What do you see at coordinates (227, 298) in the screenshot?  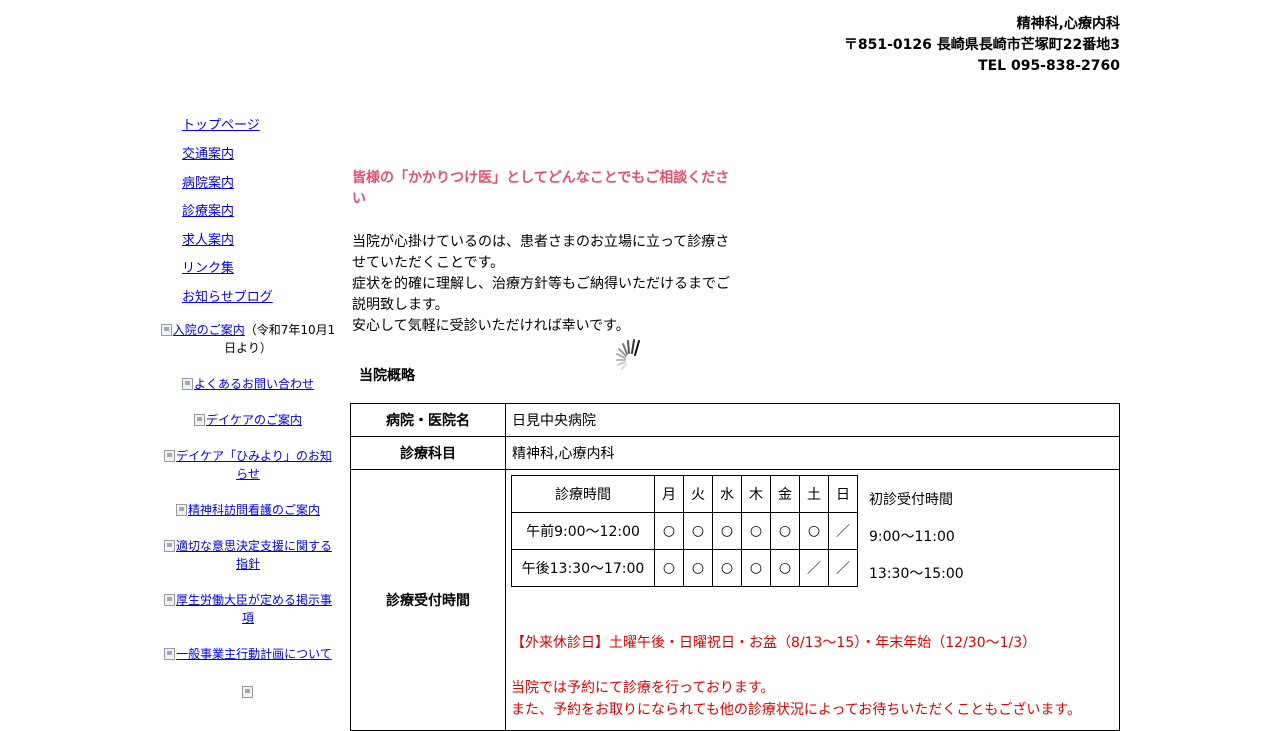 I see `nav-blog: お知らせブログ` at bounding box center [227, 298].